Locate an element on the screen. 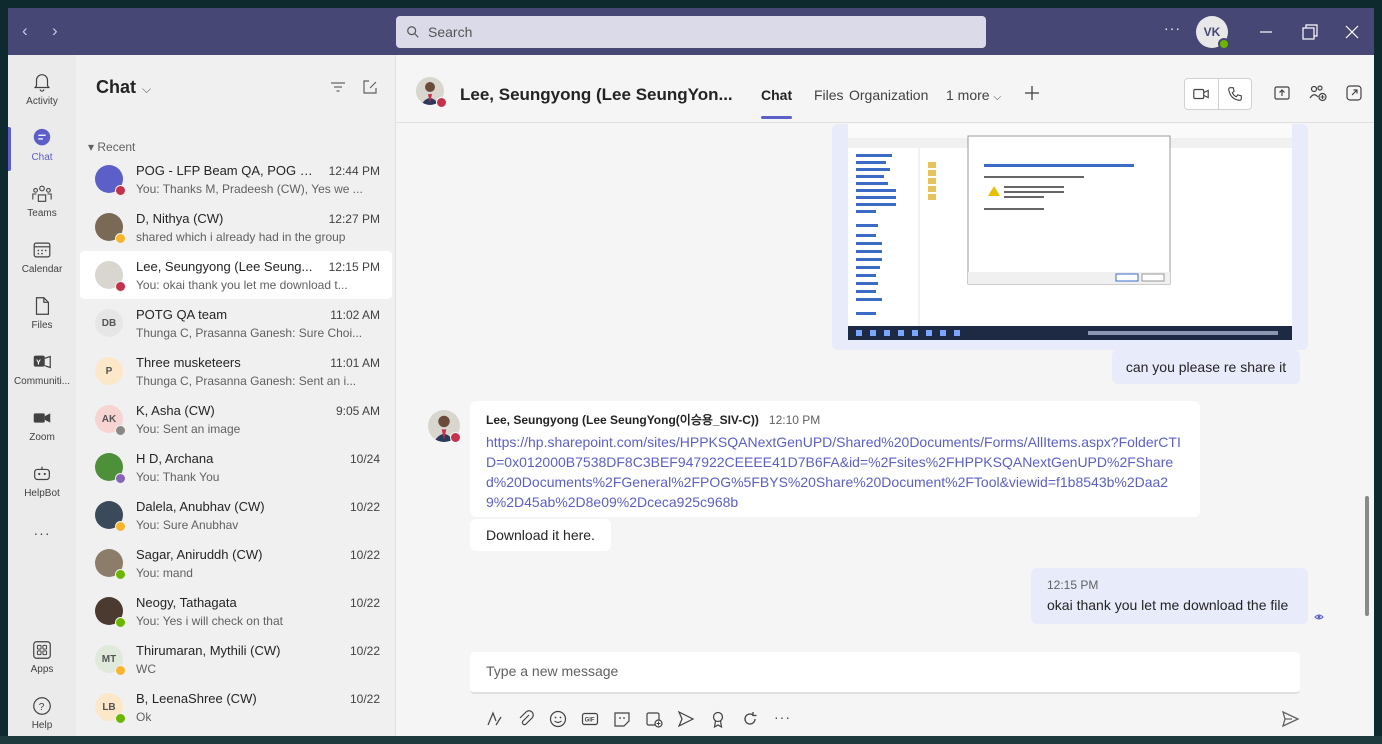  share-screen-icon is located at coordinates (1282, 93).